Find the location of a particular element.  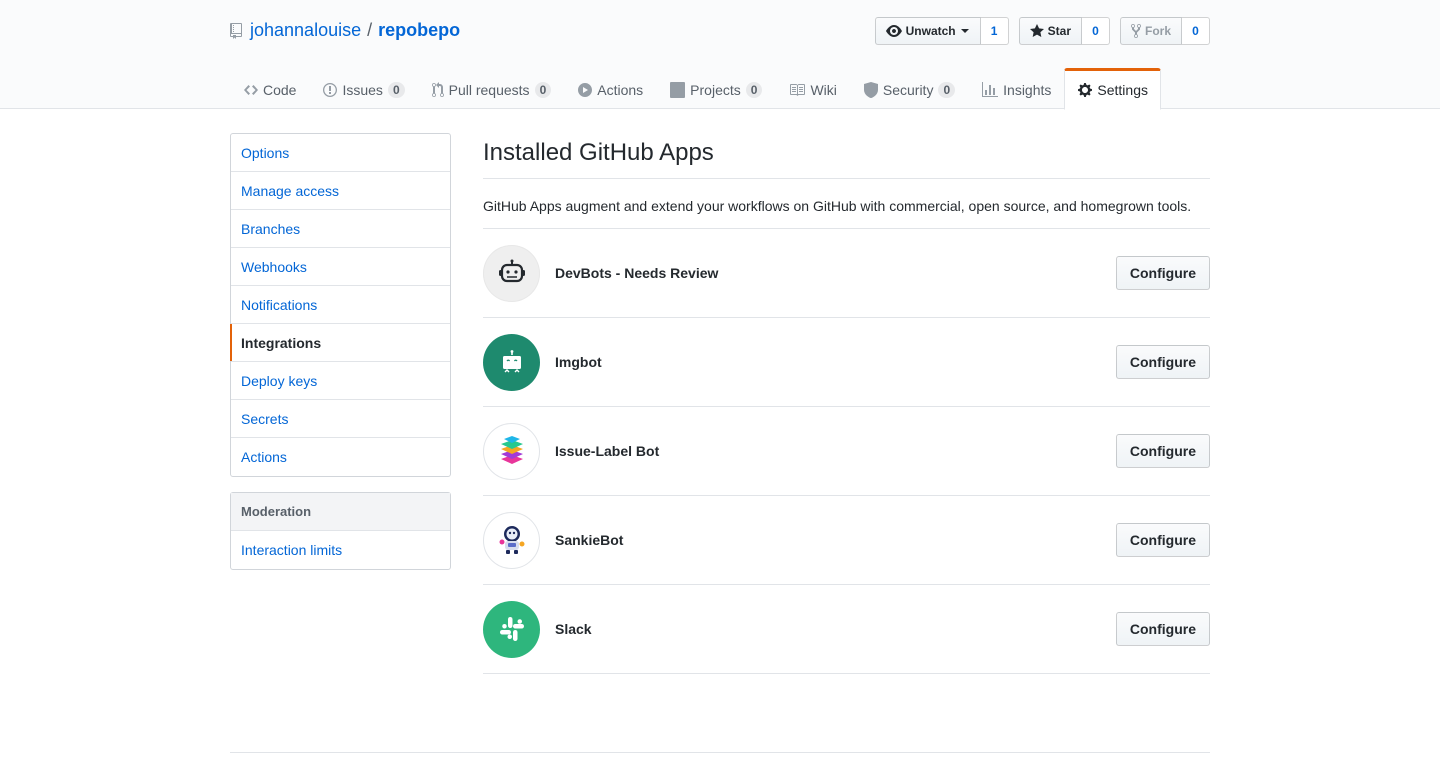

play-icon is located at coordinates (585, 89).